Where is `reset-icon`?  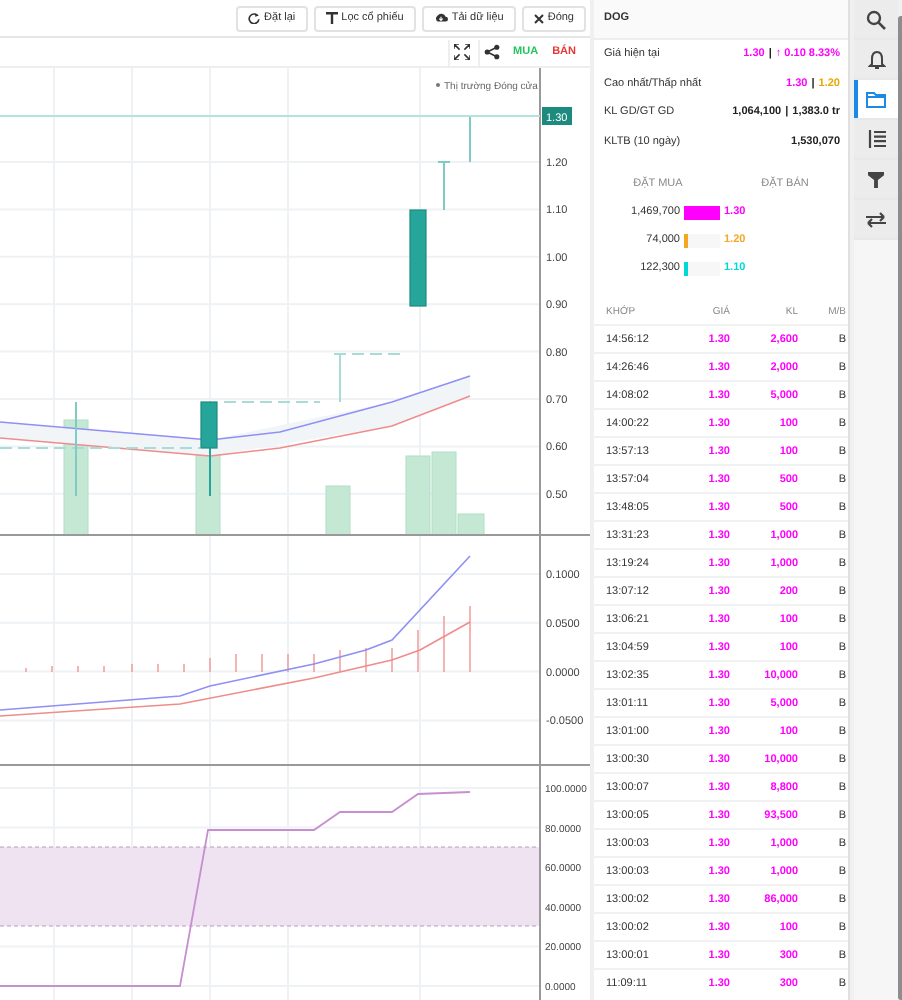
reset-icon is located at coordinates (254, 18).